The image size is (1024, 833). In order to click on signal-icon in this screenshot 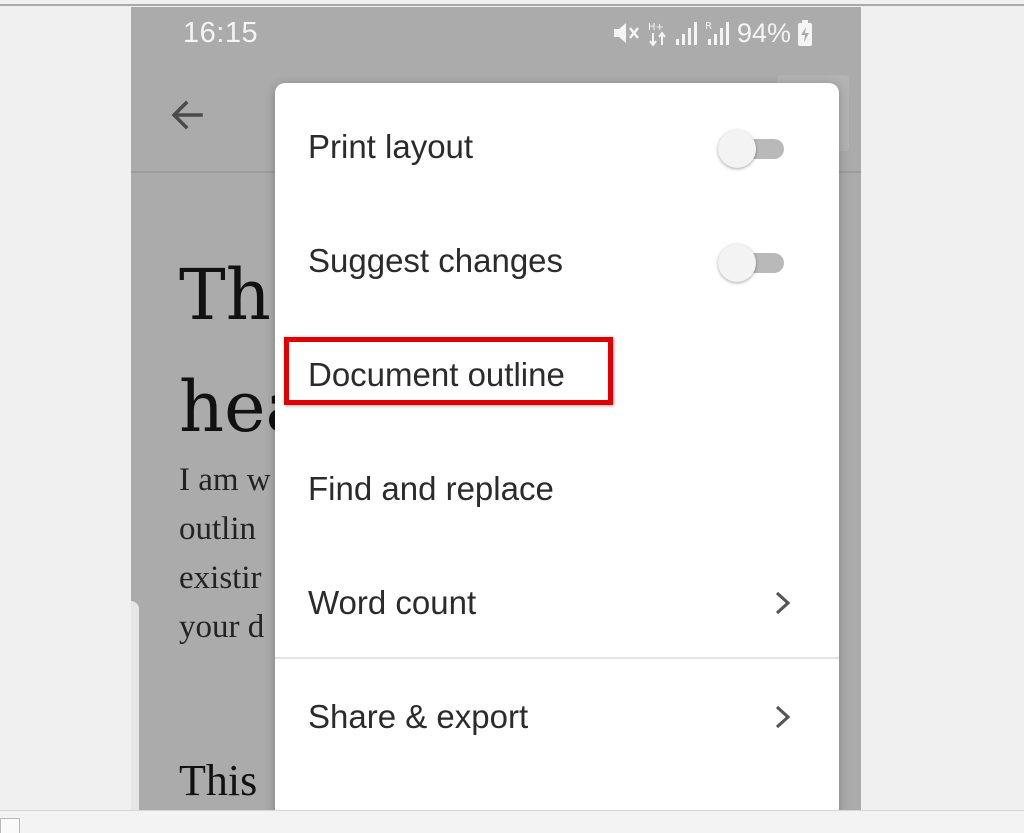, I will do `click(686, 33)`.